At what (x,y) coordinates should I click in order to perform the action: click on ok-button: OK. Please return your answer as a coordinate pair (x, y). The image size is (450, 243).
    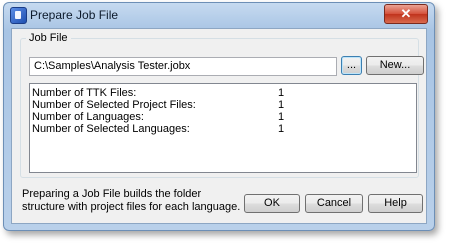
    Looking at the image, I should click on (272, 203).